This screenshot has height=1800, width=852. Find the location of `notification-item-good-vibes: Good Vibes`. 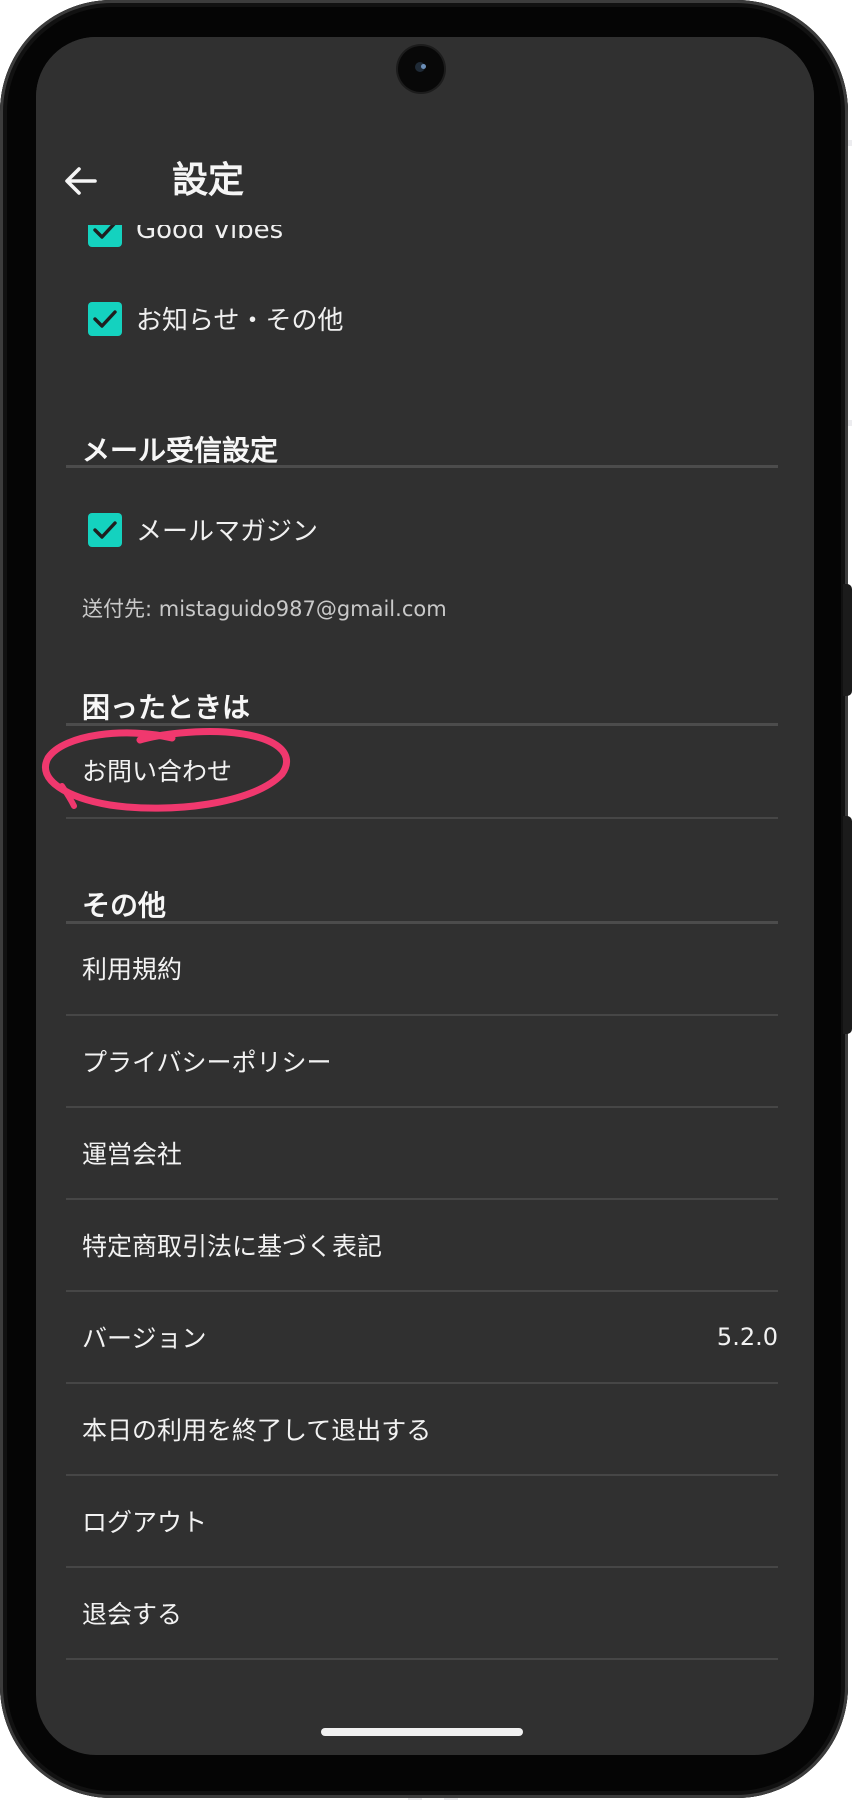

notification-item-good-vibes: Good Vibes is located at coordinates (288, 242).